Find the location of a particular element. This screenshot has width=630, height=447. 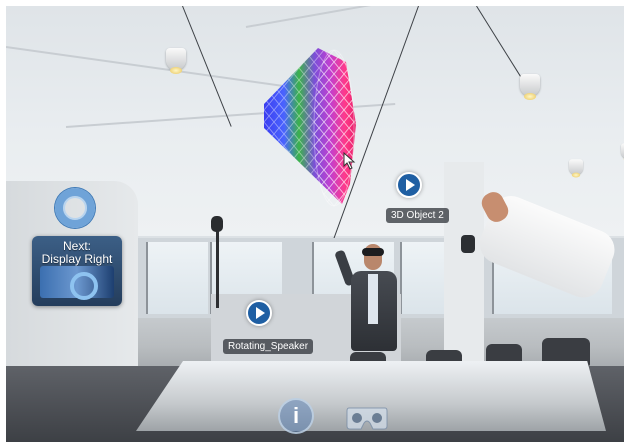

play-3d-object-2-button is located at coordinates (409, 185).